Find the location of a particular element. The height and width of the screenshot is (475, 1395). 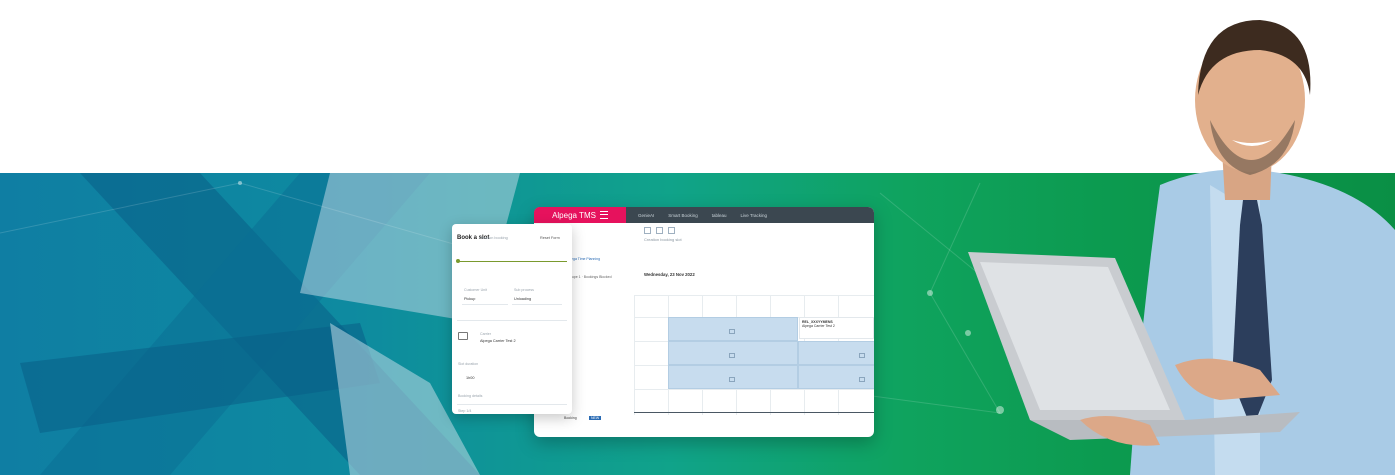

selected-slot-card: REL_XXXYYMENS Alpega Carrier Test 2 is located at coordinates (836, 328).